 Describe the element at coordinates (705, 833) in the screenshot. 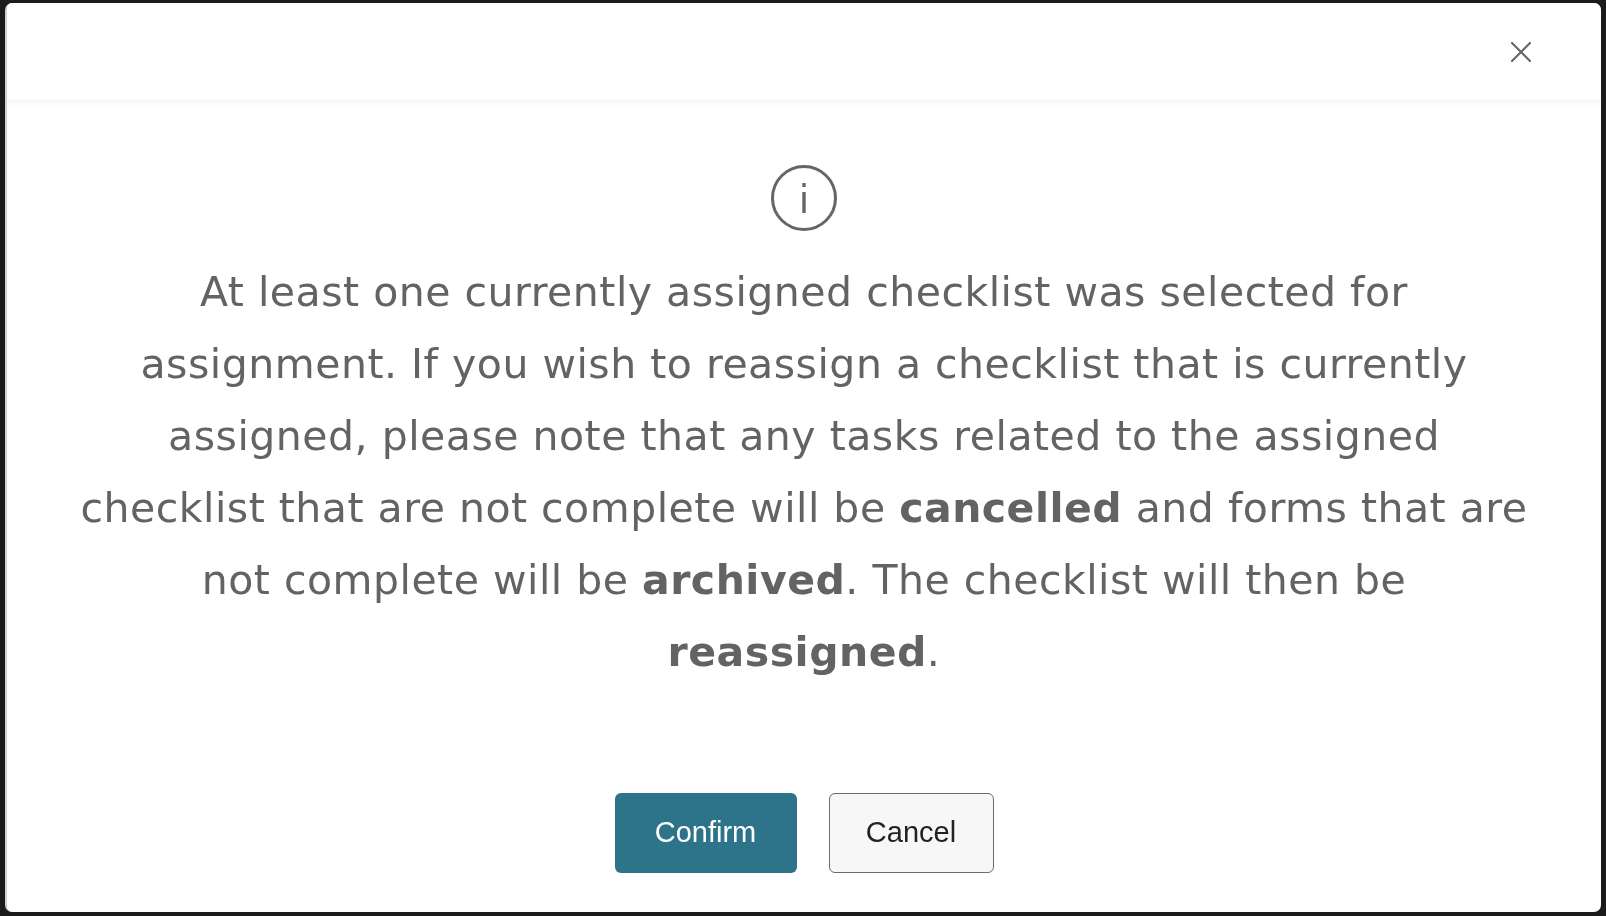

I see `confirm-button: Confirm` at that location.